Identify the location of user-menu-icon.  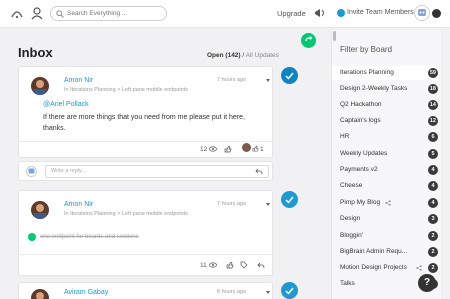
(37, 13).